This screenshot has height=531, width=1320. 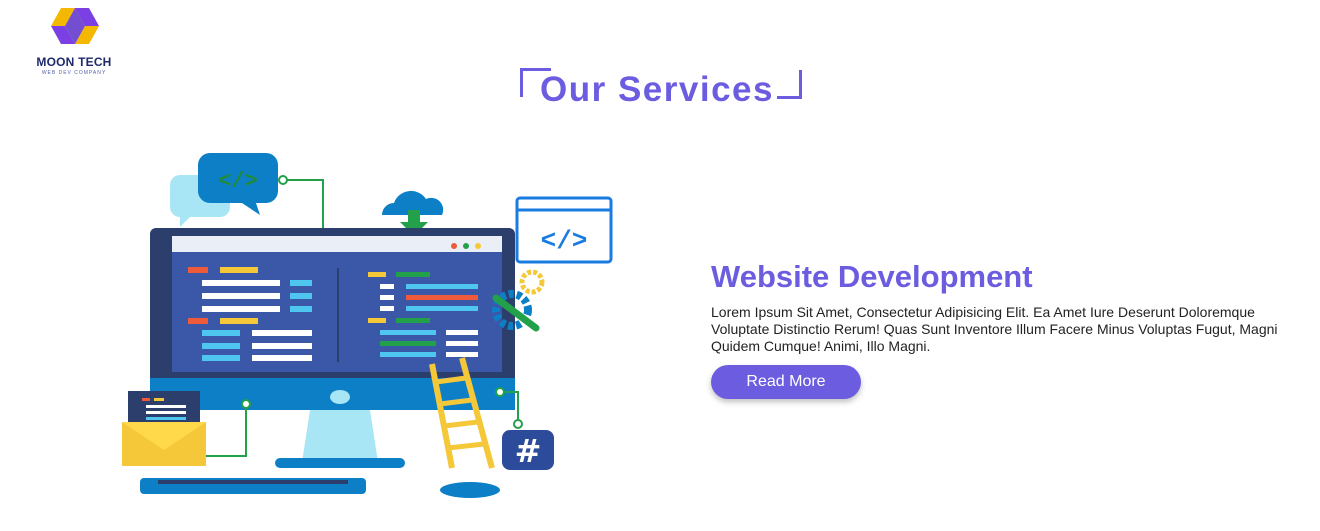 I want to click on brand-tagline: WEB DEV COMPANY, so click(x=74, y=73).